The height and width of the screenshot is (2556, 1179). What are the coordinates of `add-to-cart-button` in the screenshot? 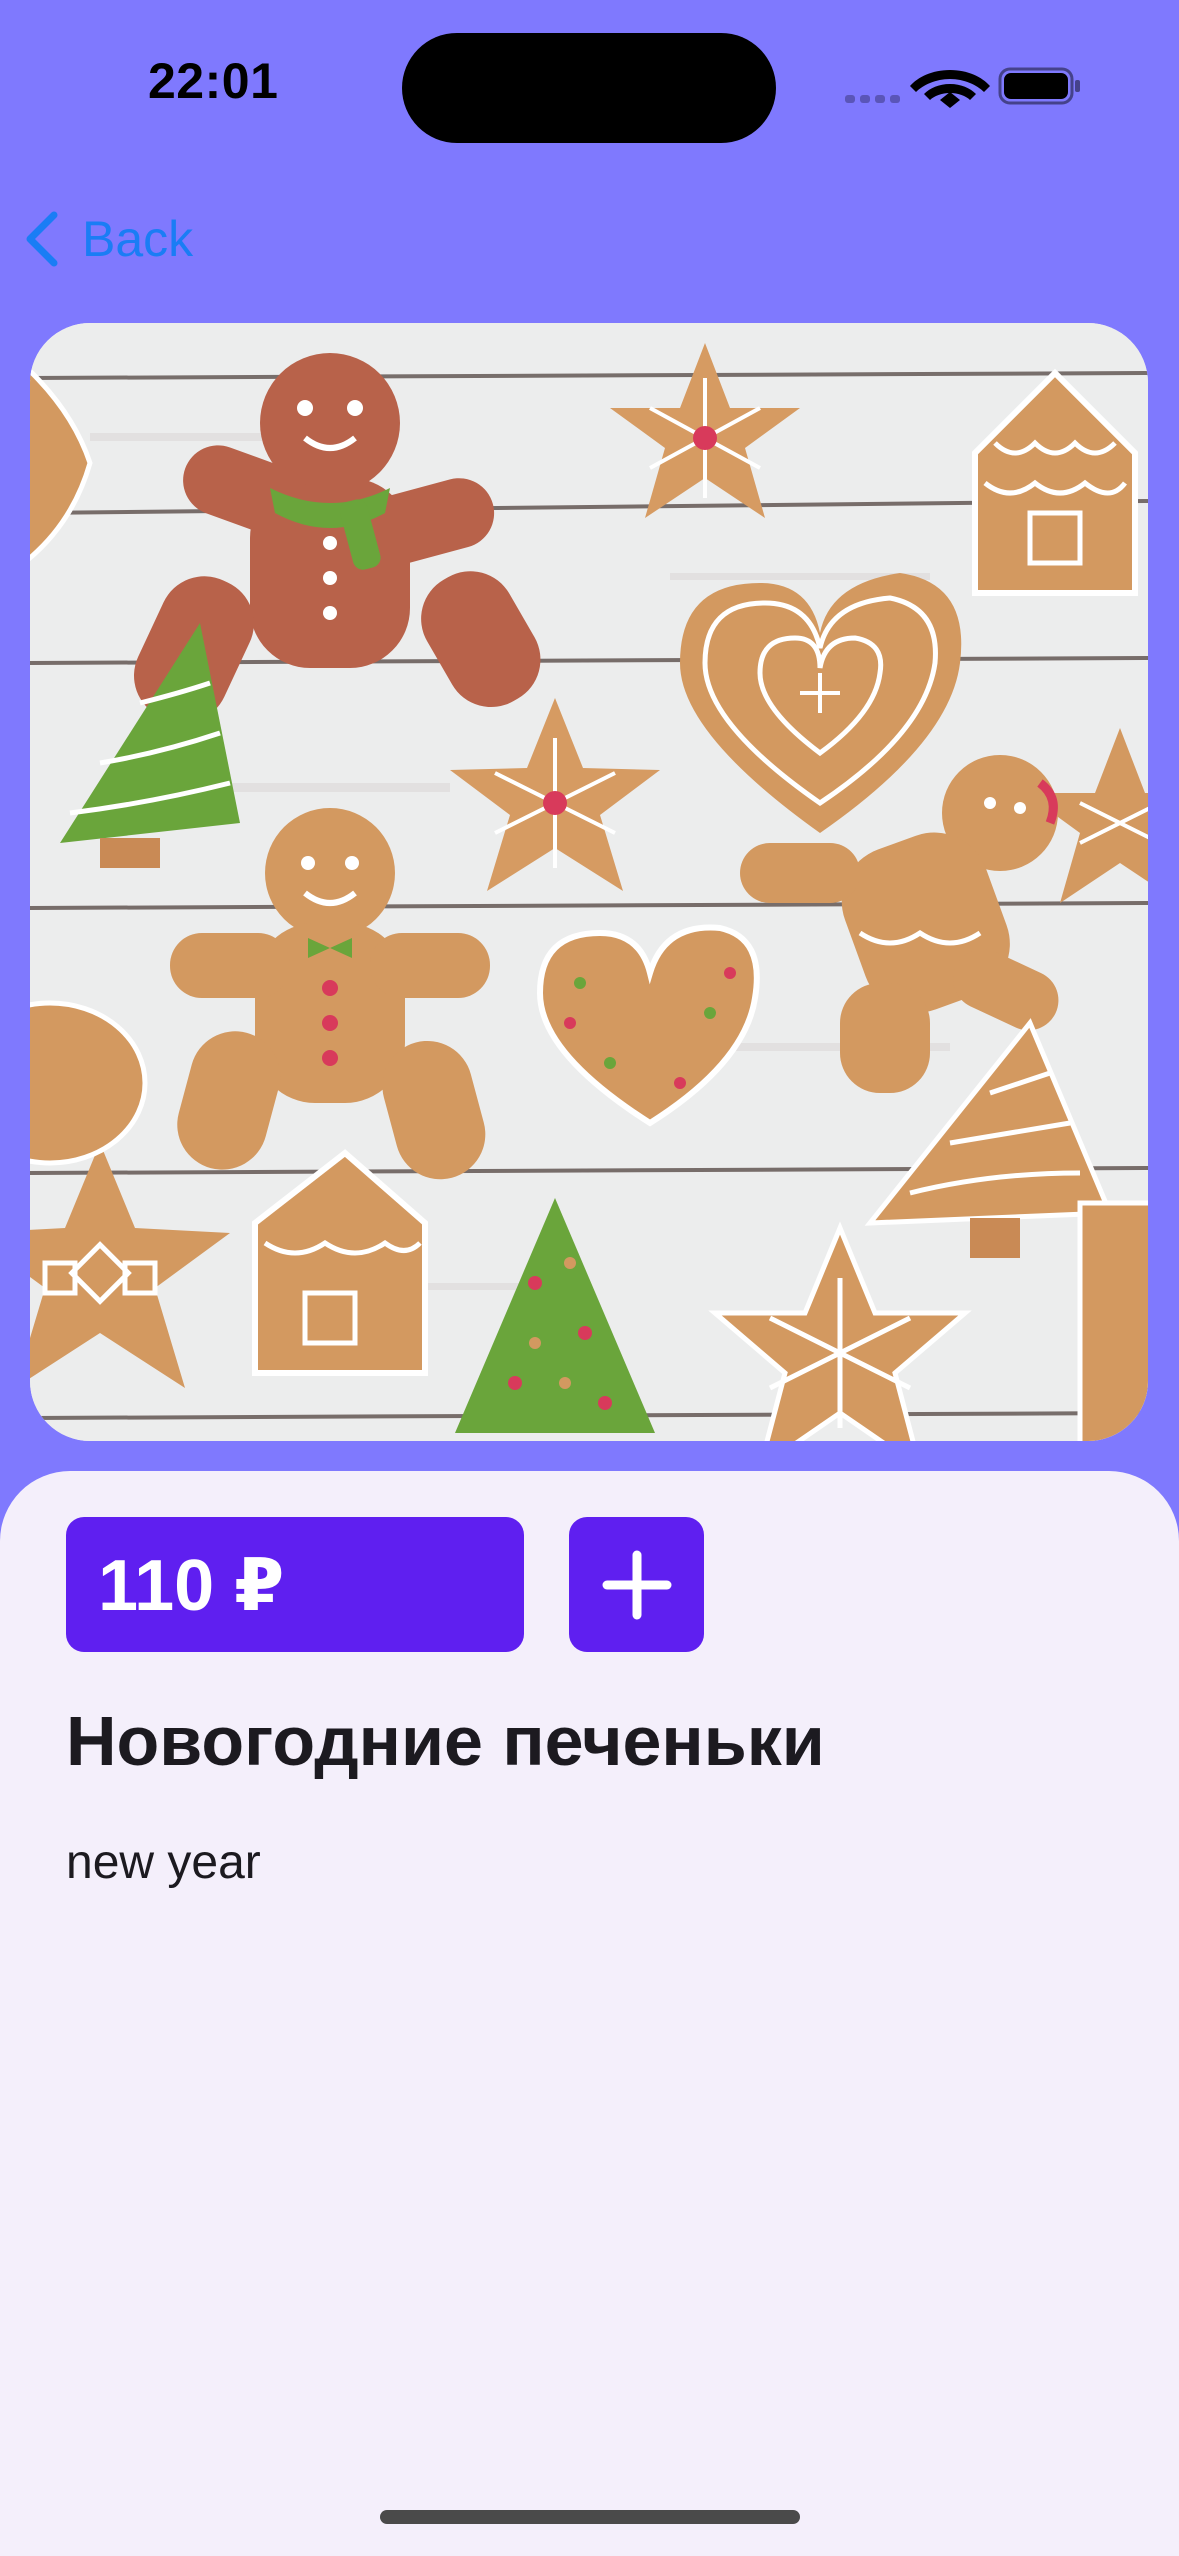 It's located at (636, 1584).